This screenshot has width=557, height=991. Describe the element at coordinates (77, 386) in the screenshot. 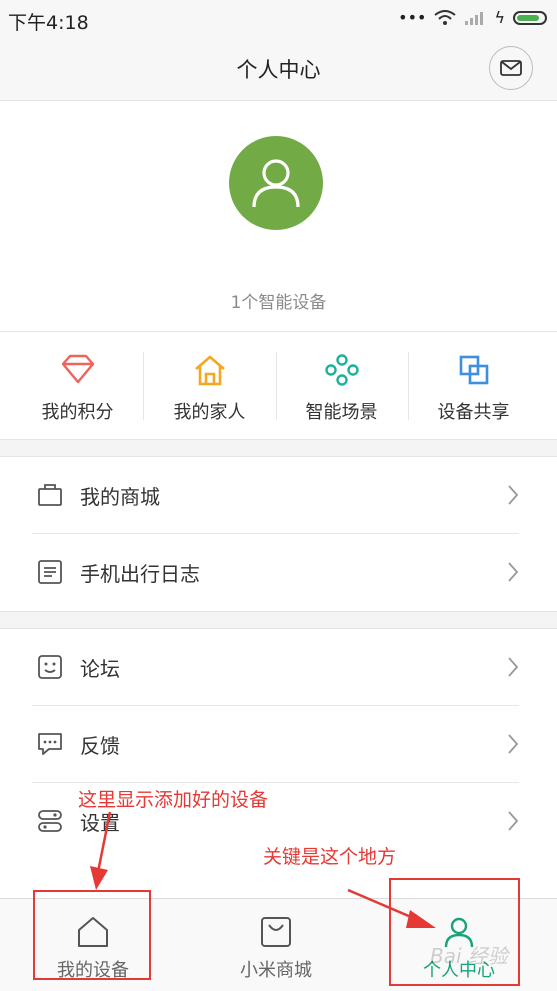

I see `quick-item-points: 我的积分` at that location.